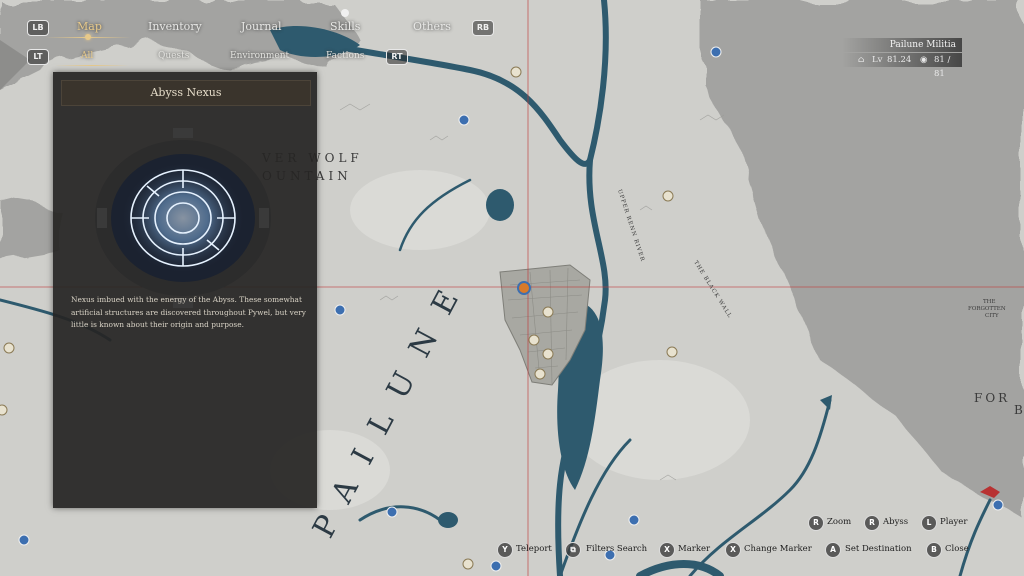 The width and height of the screenshot is (1024, 576). What do you see at coordinates (92, 65) in the screenshot?
I see `subtab-underline` at bounding box center [92, 65].